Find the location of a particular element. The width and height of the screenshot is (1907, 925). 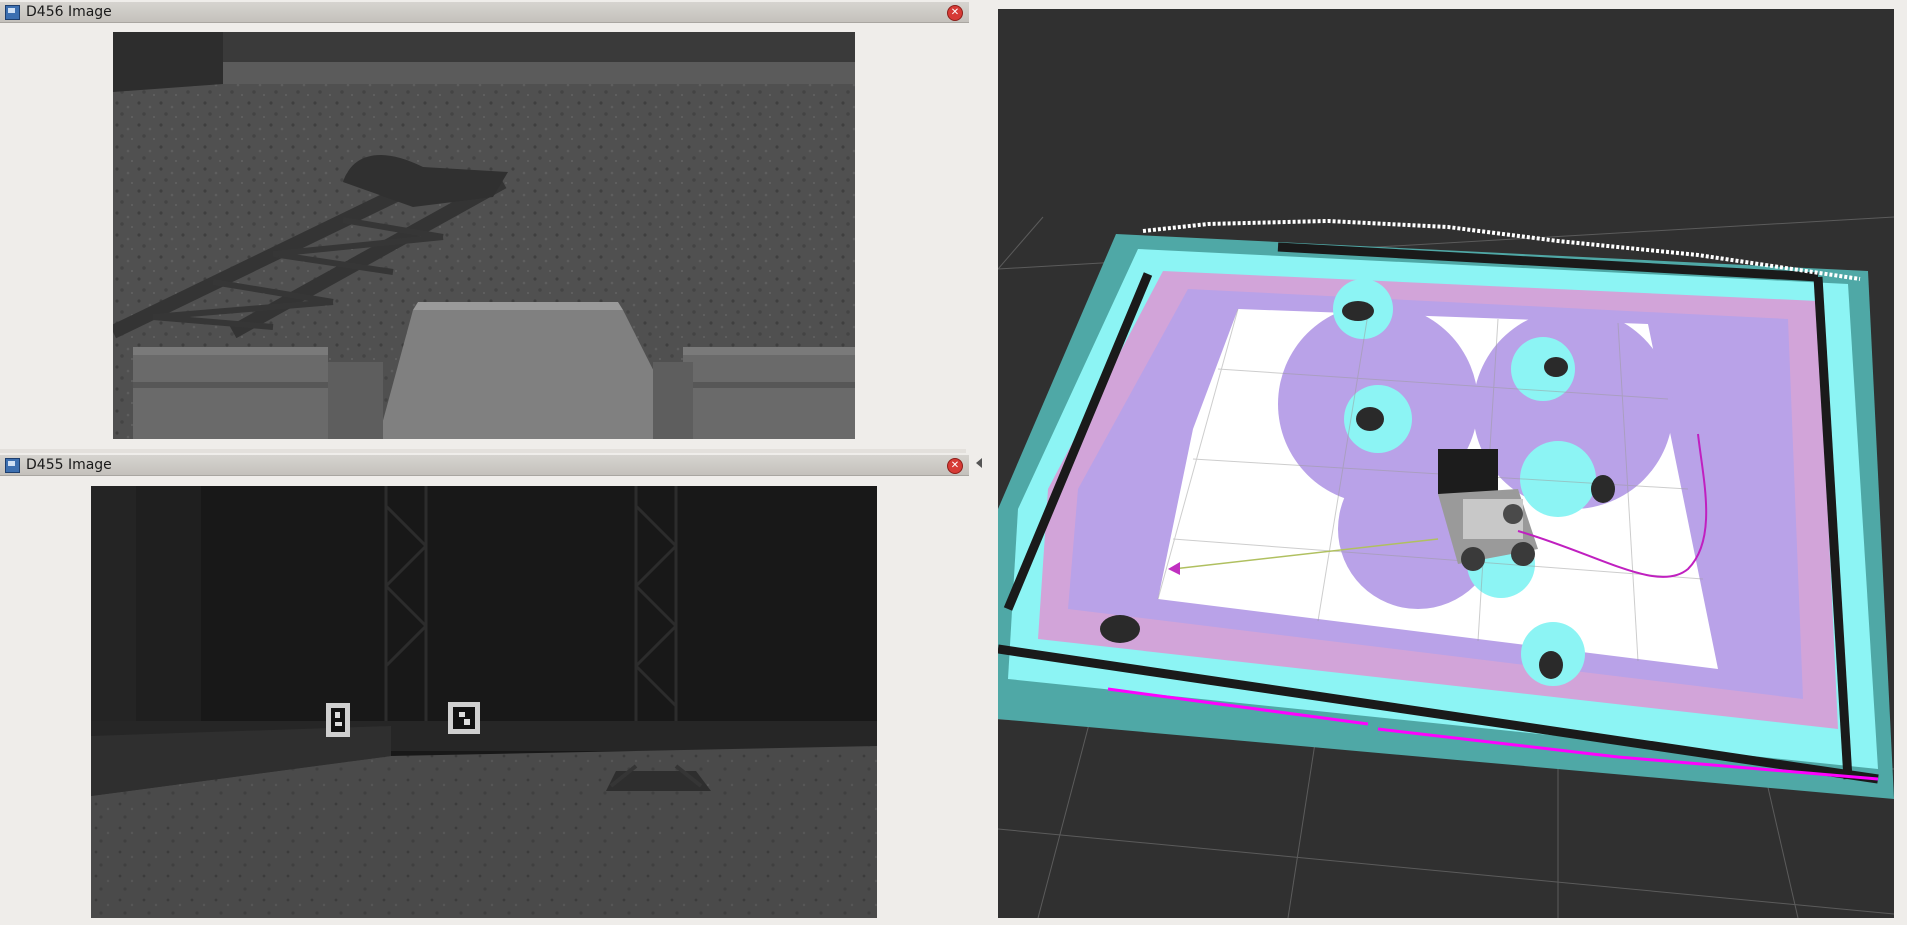

collapse-arrow-icon is located at coordinates (979, 463).